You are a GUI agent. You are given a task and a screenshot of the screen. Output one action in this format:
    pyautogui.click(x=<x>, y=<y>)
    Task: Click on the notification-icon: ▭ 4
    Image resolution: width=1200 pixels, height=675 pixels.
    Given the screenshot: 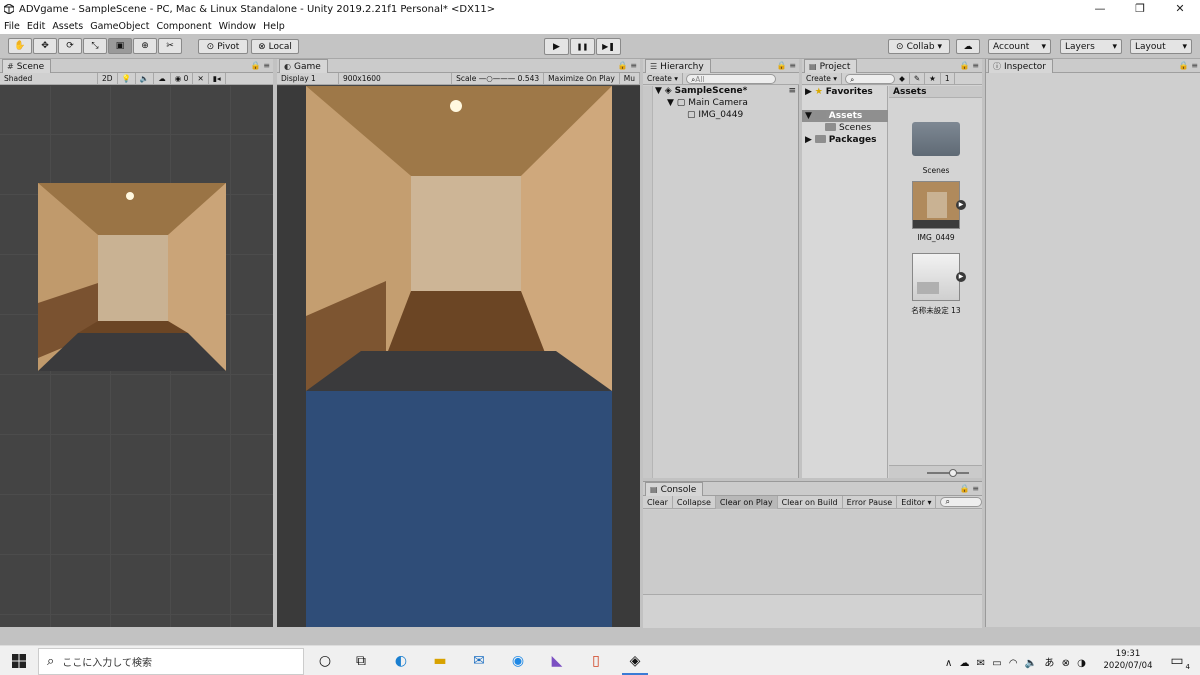 What is the action you would take?
    pyautogui.click(x=1179, y=662)
    